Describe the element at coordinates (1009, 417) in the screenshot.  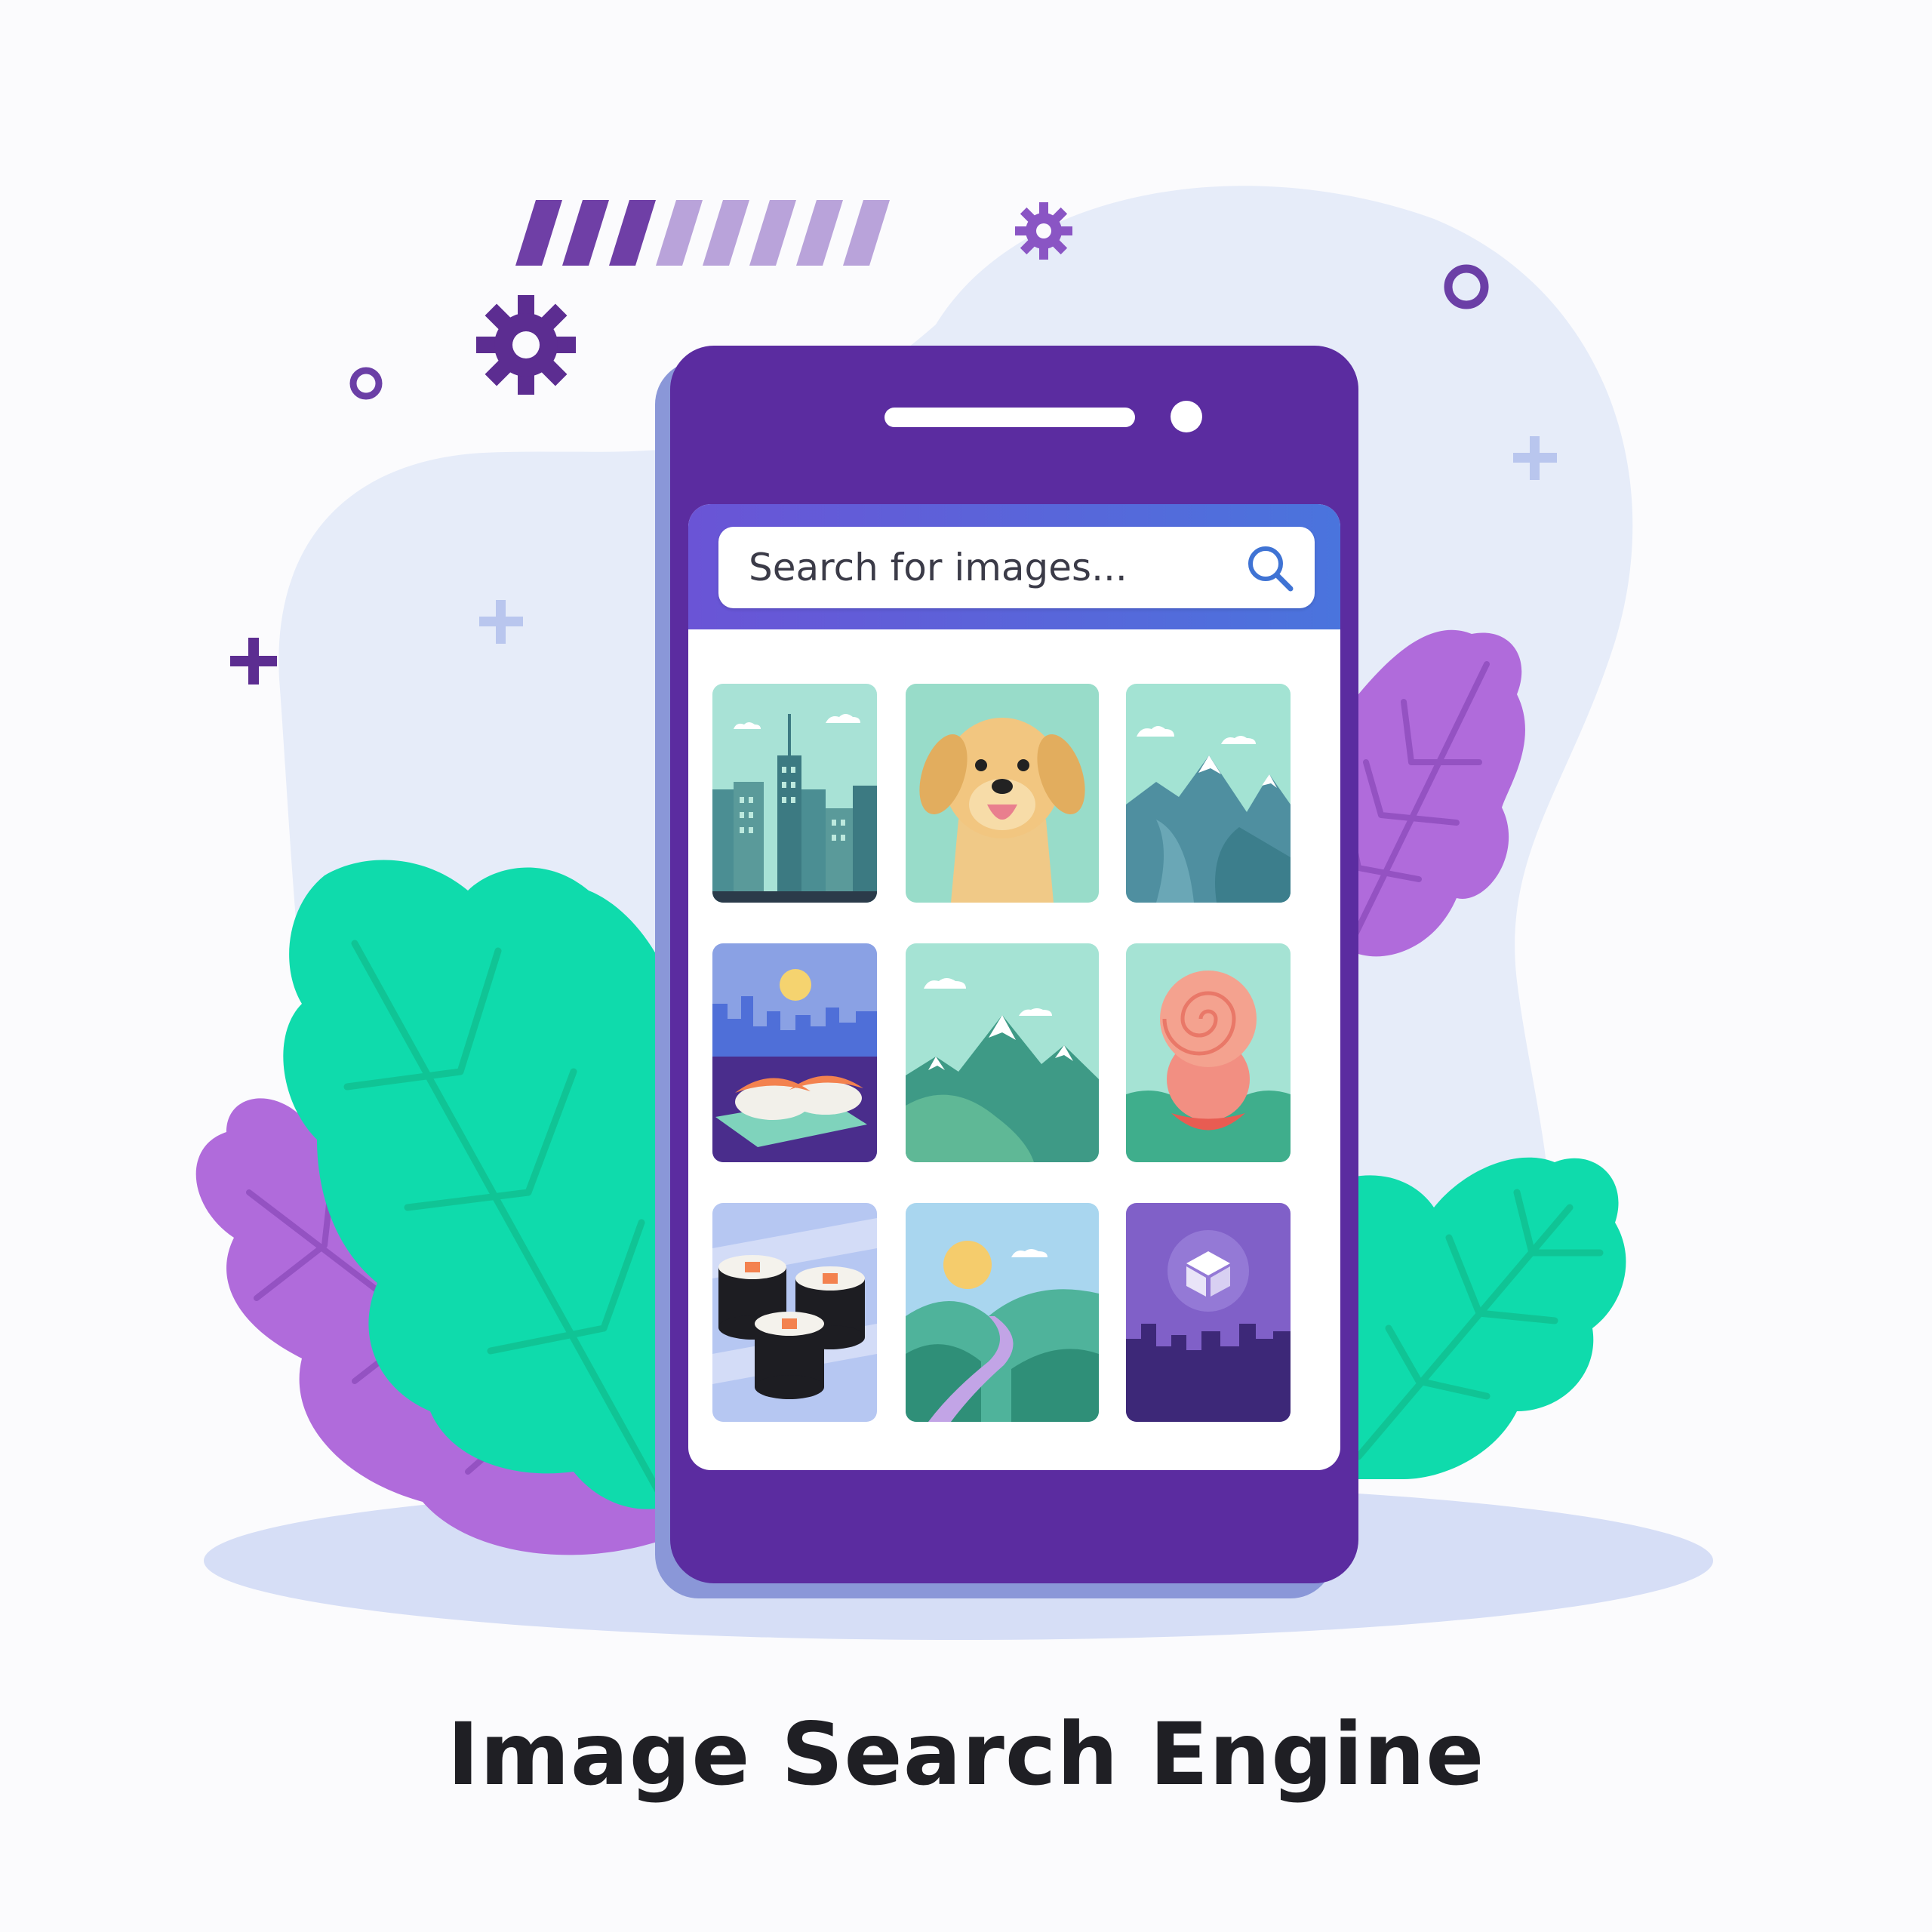
I see `phone-speaker` at that location.